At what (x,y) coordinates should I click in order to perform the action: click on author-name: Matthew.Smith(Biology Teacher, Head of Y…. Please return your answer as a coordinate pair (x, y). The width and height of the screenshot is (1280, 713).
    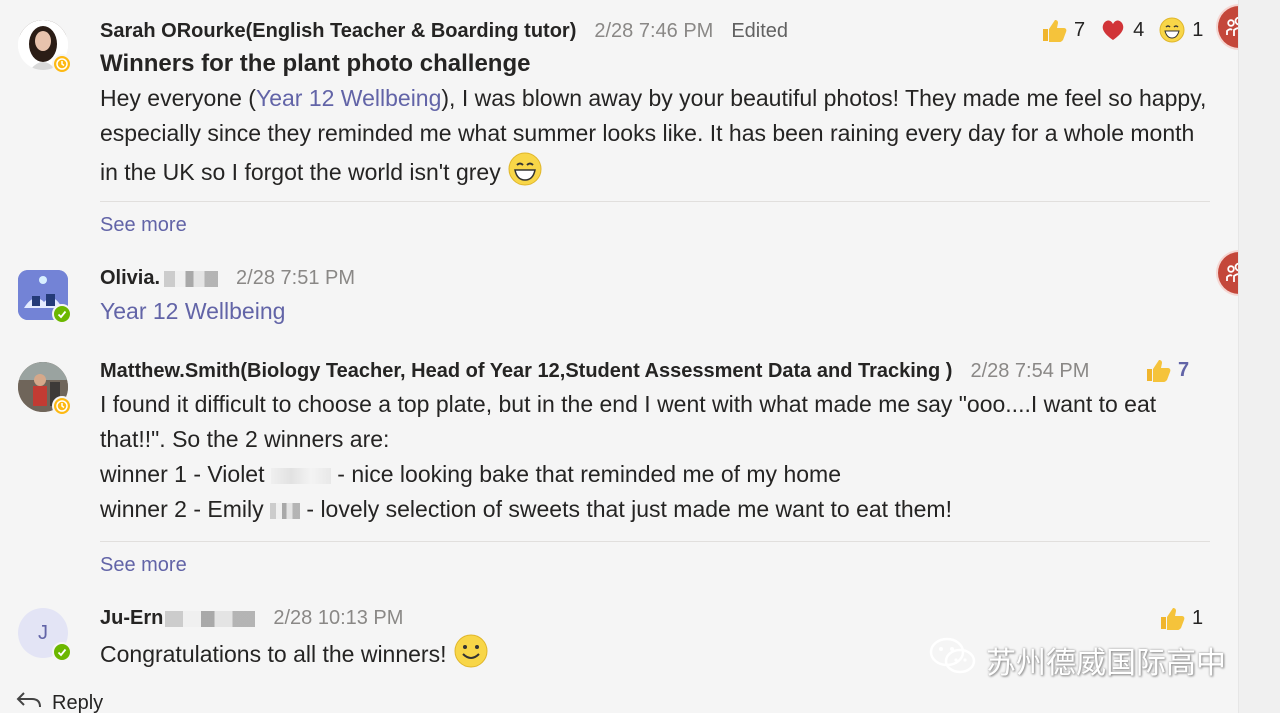
    Looking at the image, I should click on (526, 371).